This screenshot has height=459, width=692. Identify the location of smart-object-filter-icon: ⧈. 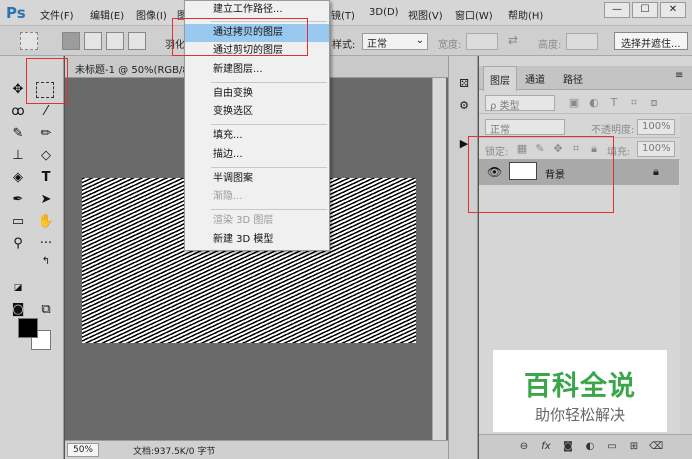
(654, 103).